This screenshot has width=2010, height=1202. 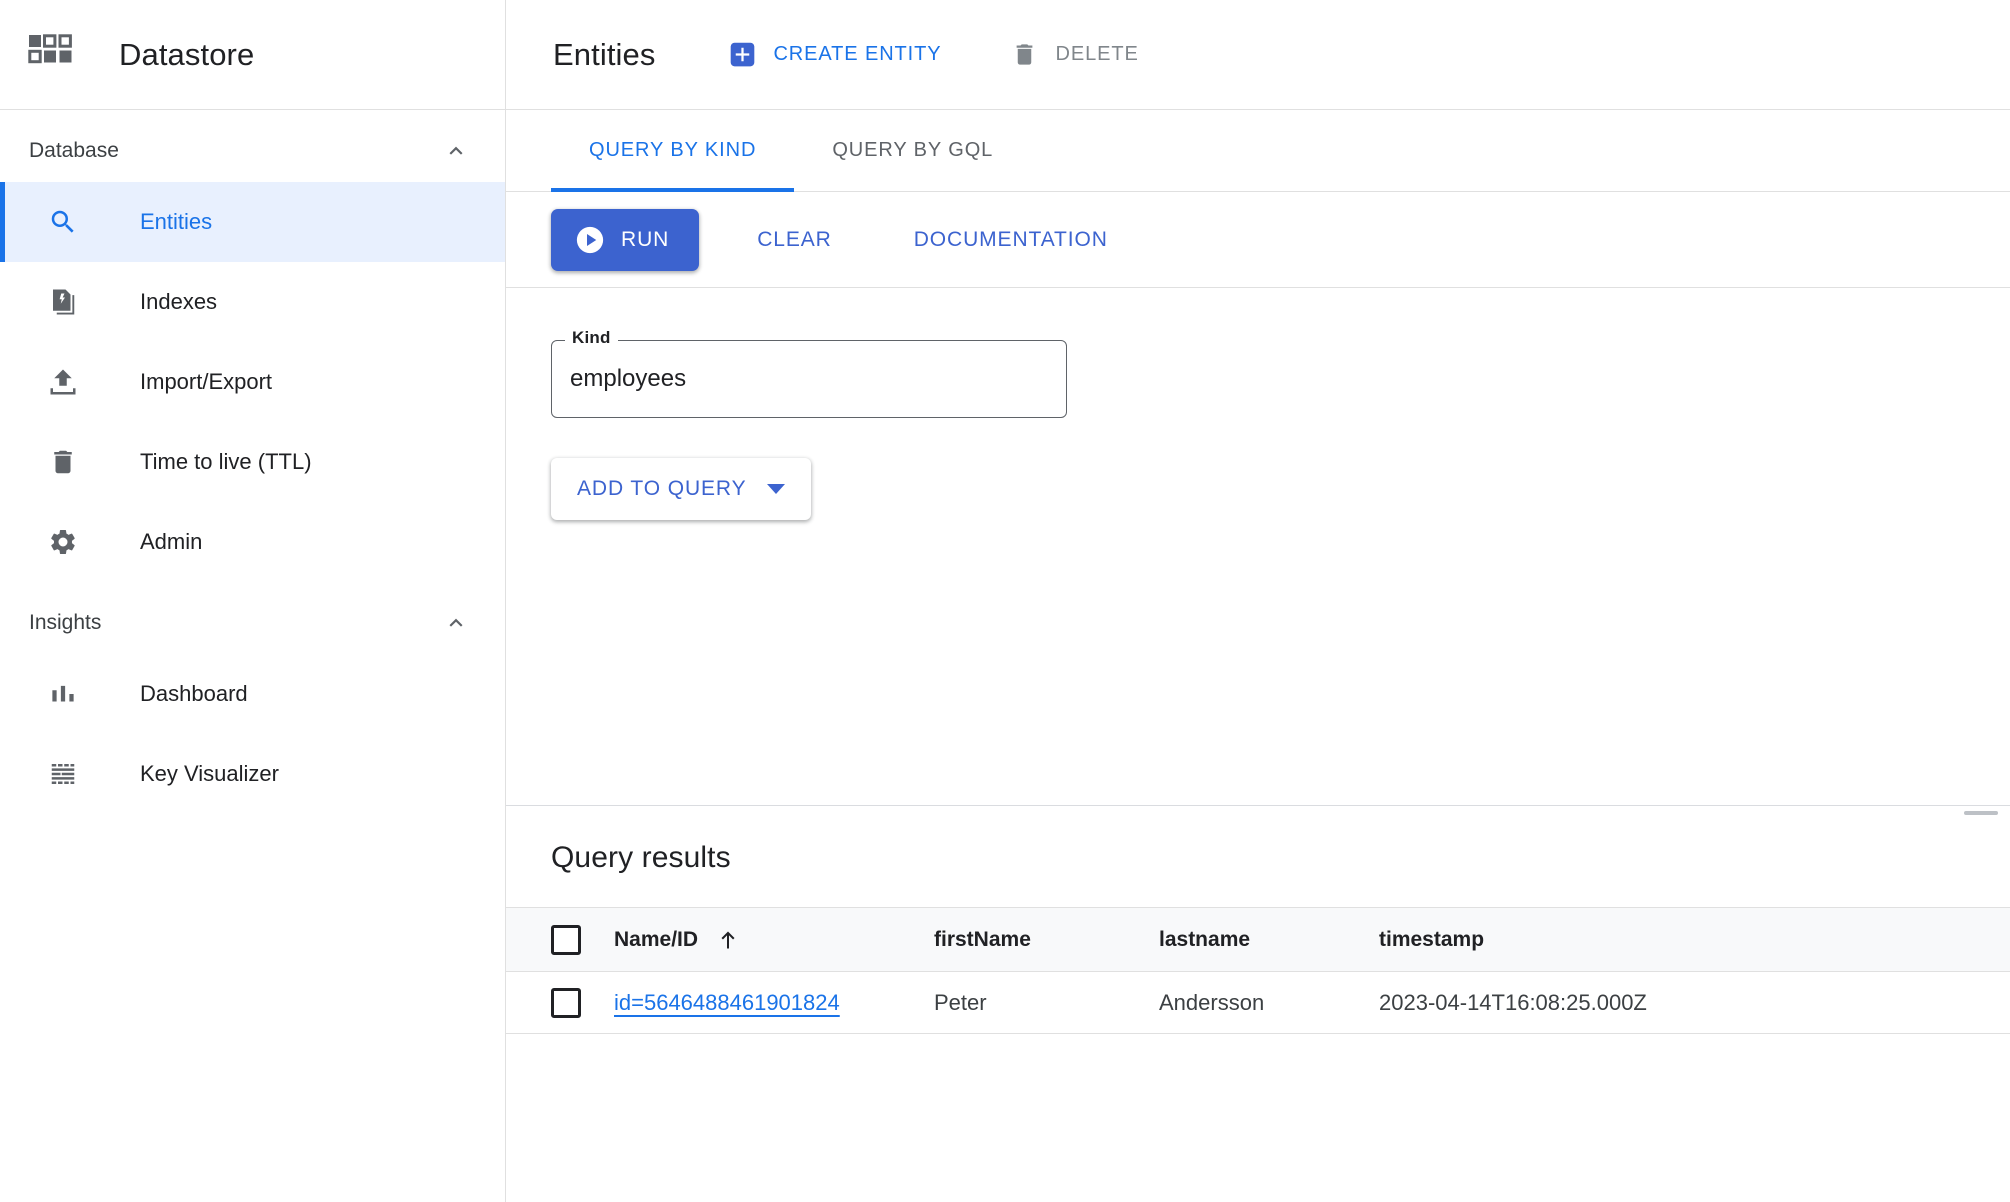 I want to click on sidebar-section-label: Insights, so click(x=65, y=622).